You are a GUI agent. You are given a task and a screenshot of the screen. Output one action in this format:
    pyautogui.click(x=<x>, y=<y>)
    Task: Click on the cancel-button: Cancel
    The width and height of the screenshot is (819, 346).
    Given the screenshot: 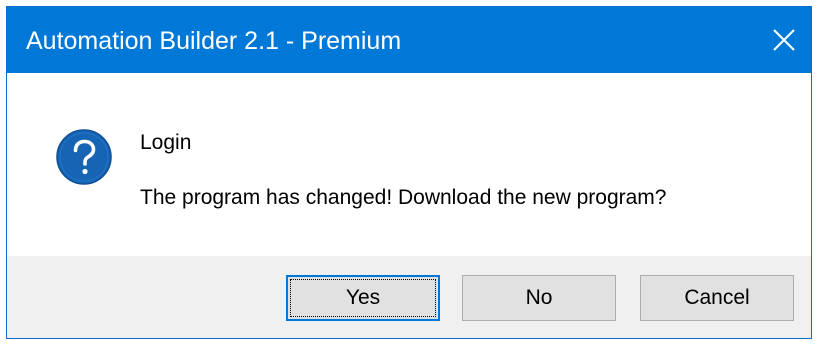 What is the action you would take?
    pyautogui.click(x=717, y=298)
    